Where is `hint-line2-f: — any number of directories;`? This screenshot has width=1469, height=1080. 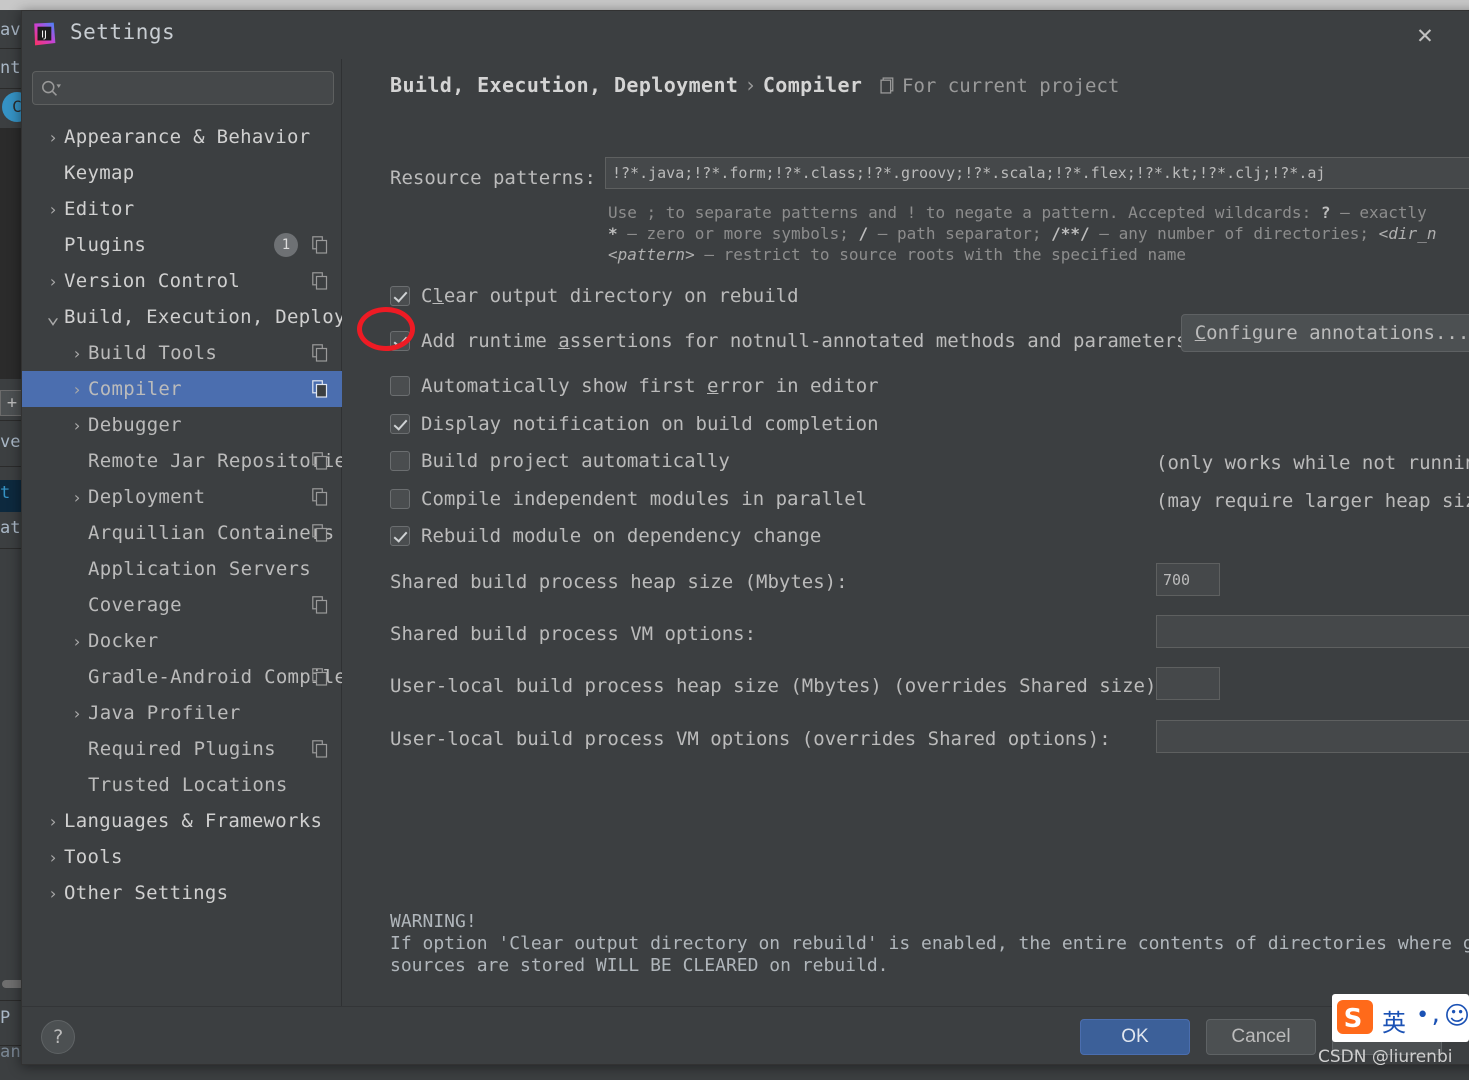
hint-line2-f: — any number of directories; is located at coordinates (1234, 233).